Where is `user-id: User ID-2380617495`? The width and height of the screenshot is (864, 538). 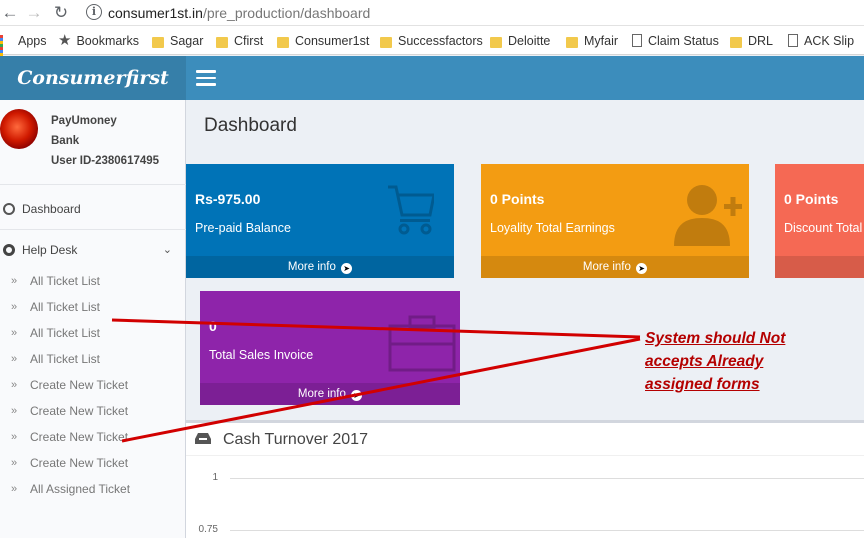
user-id: User ID-2380617495 is located at coordinates (105, 161).